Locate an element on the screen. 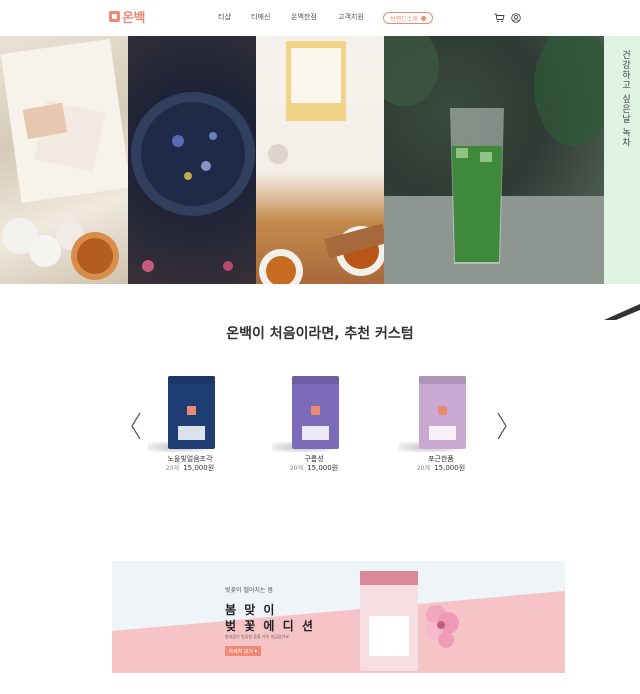 The image size is (640, 694). arrow-right-icon is located at coordinates (423, 18).